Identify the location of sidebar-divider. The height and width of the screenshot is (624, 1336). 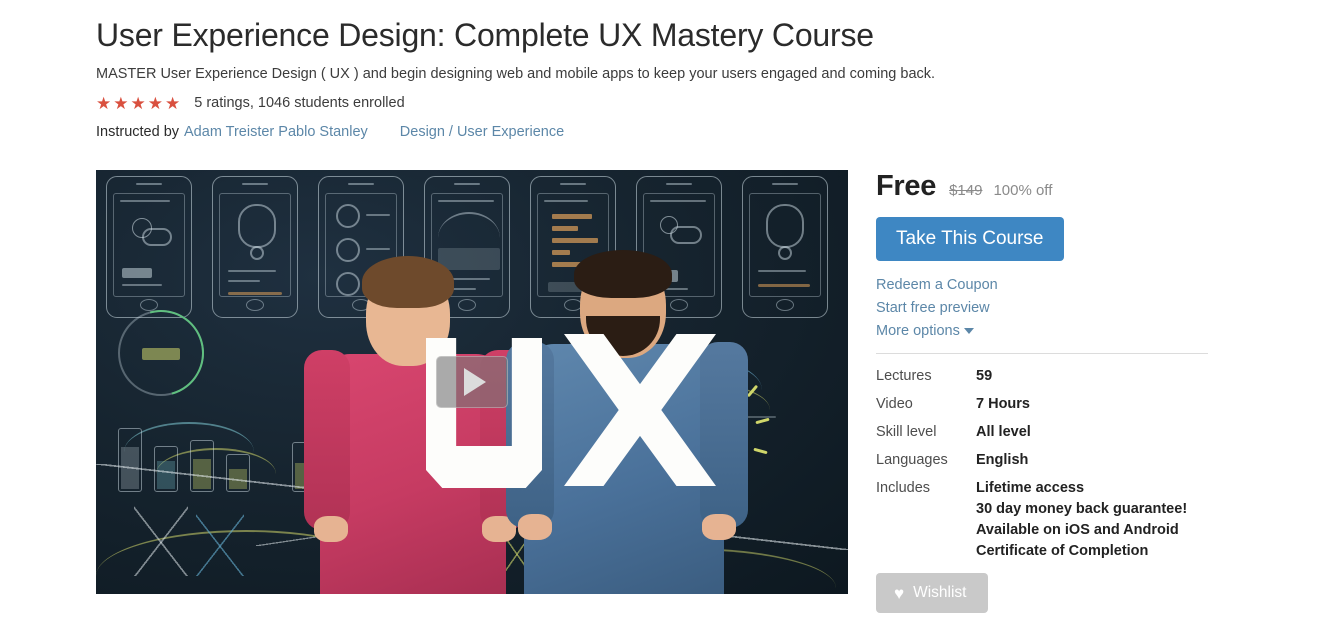
(1042, 353).